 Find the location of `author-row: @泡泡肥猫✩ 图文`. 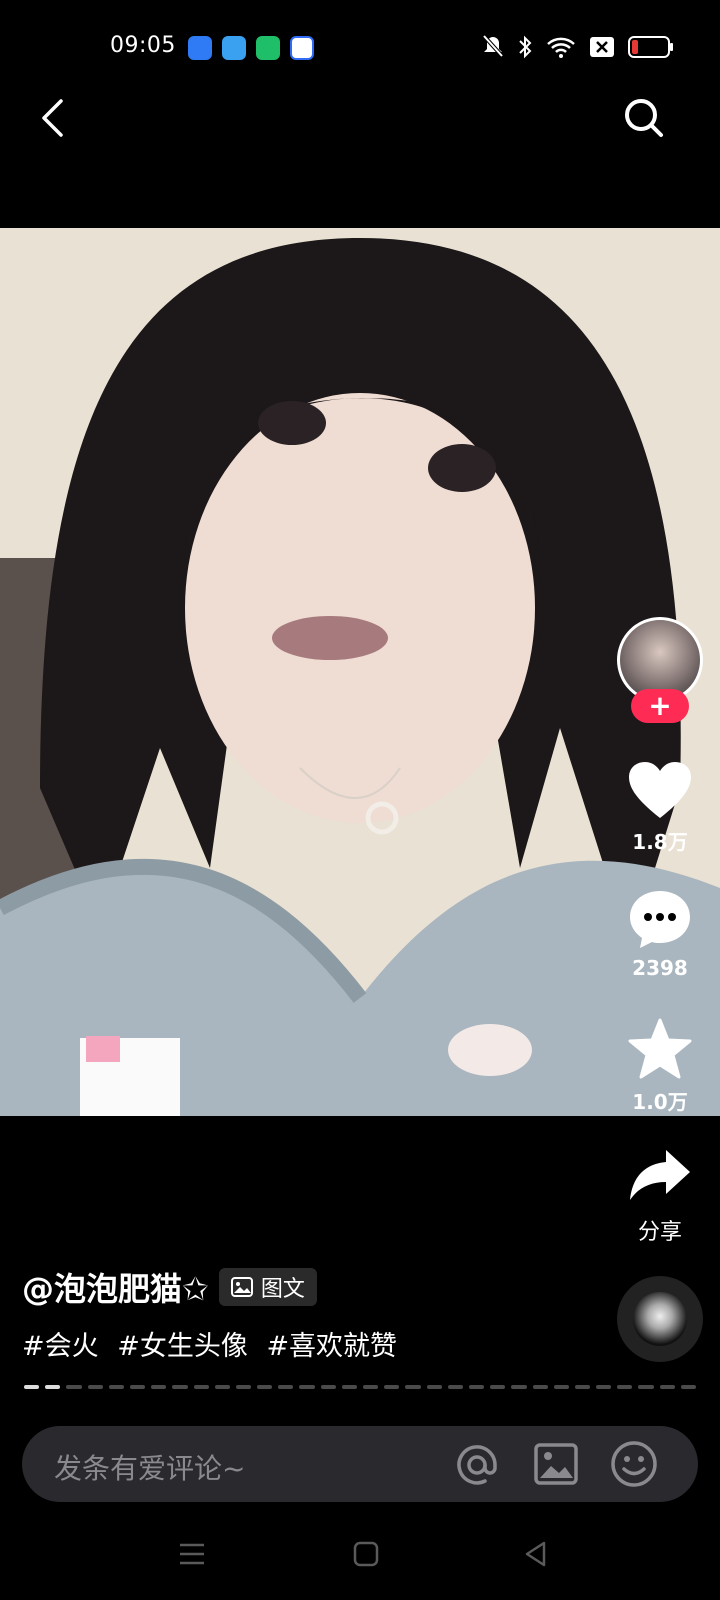

author-row: @泡泡肥猫✩ 图文 is located at coordinates (169, 1287).